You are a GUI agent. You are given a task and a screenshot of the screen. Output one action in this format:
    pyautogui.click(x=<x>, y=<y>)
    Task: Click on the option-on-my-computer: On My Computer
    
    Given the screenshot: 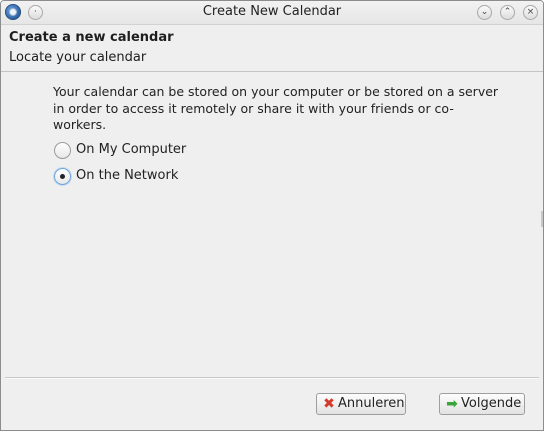 What is the action you would take?
    pyautogui.click(x=123, y=152)
    